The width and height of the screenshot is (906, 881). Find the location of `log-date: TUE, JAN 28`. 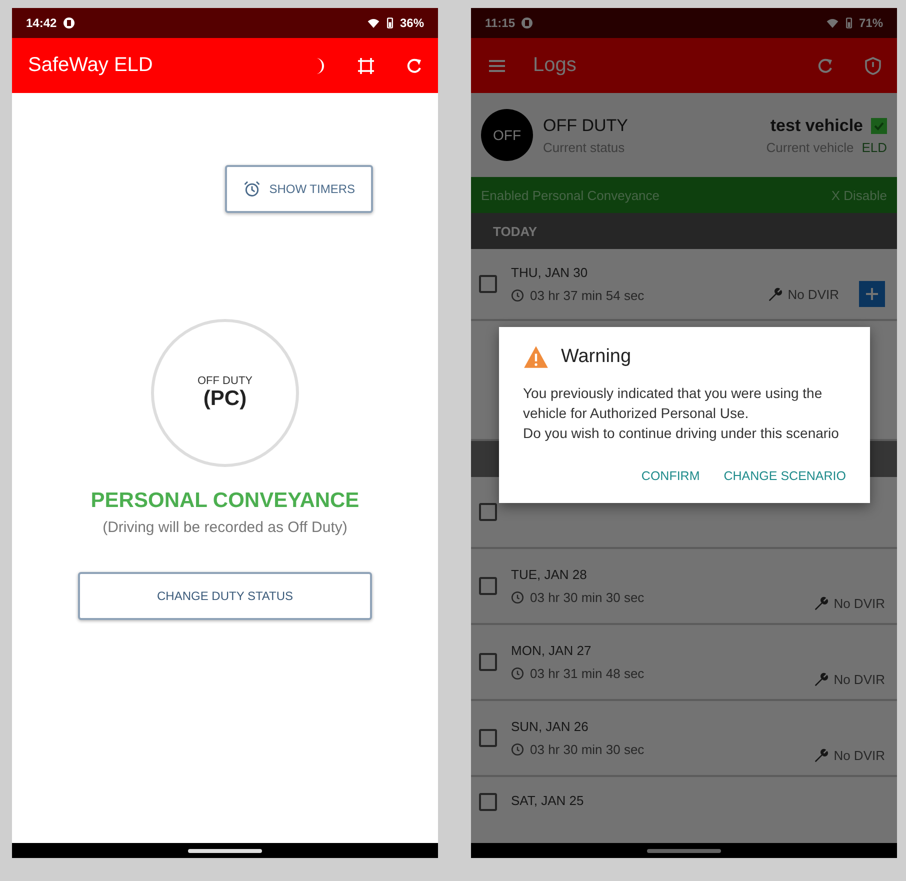

log-date: TUE, JAN 28 is located at coordinates (549, 574).